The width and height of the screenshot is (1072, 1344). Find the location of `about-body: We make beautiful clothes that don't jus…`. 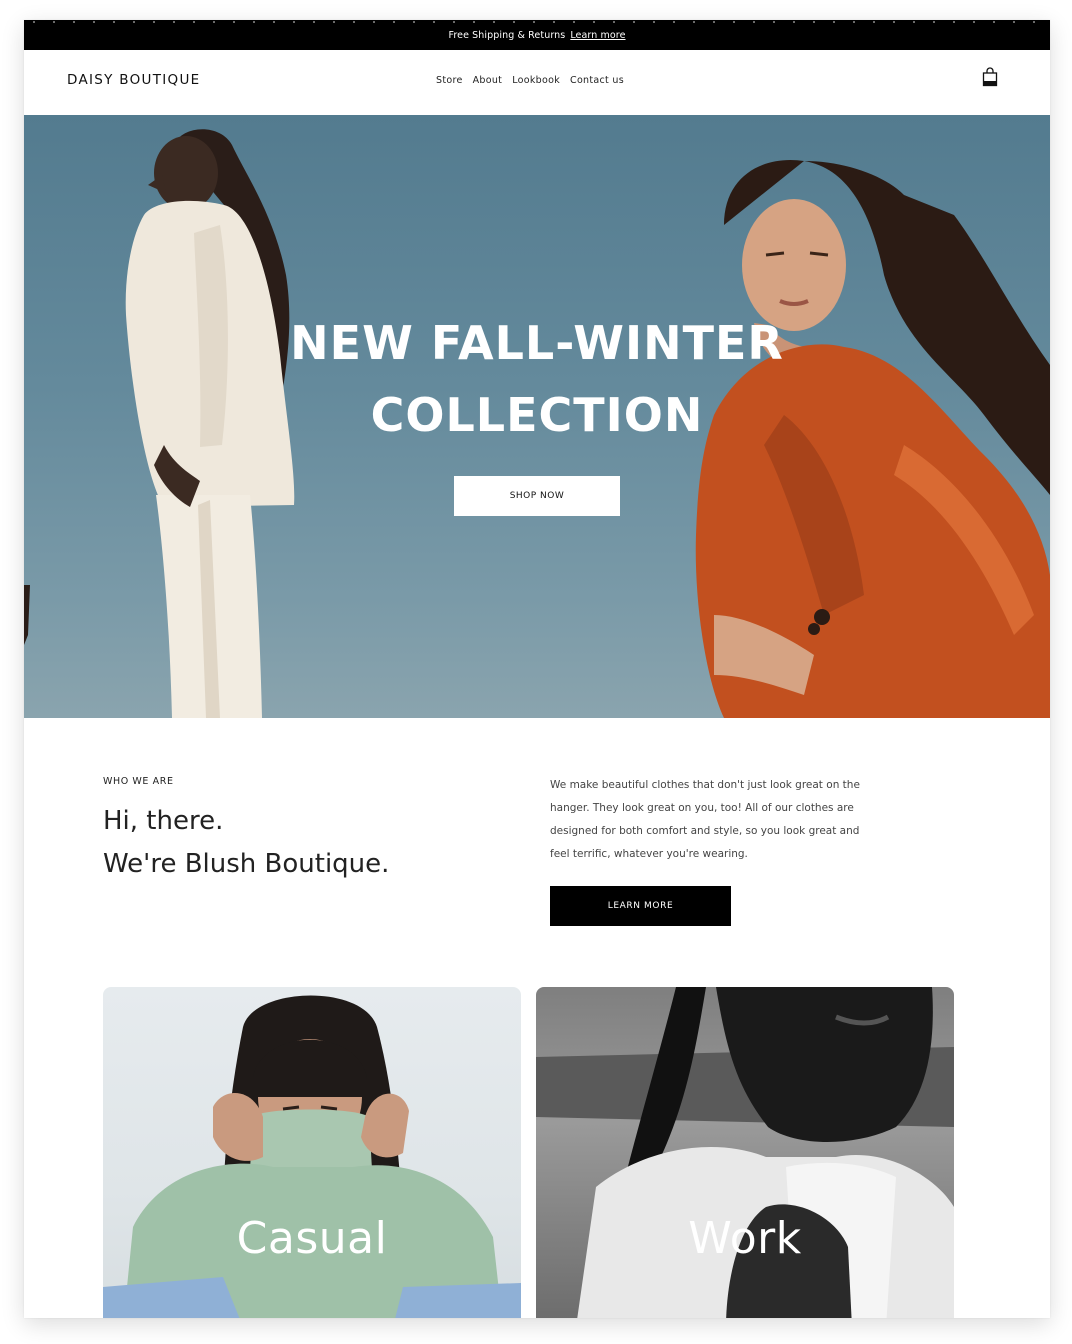

about-body: We make beautiful clothes that don't jus… is located at coordinates (705, 819).